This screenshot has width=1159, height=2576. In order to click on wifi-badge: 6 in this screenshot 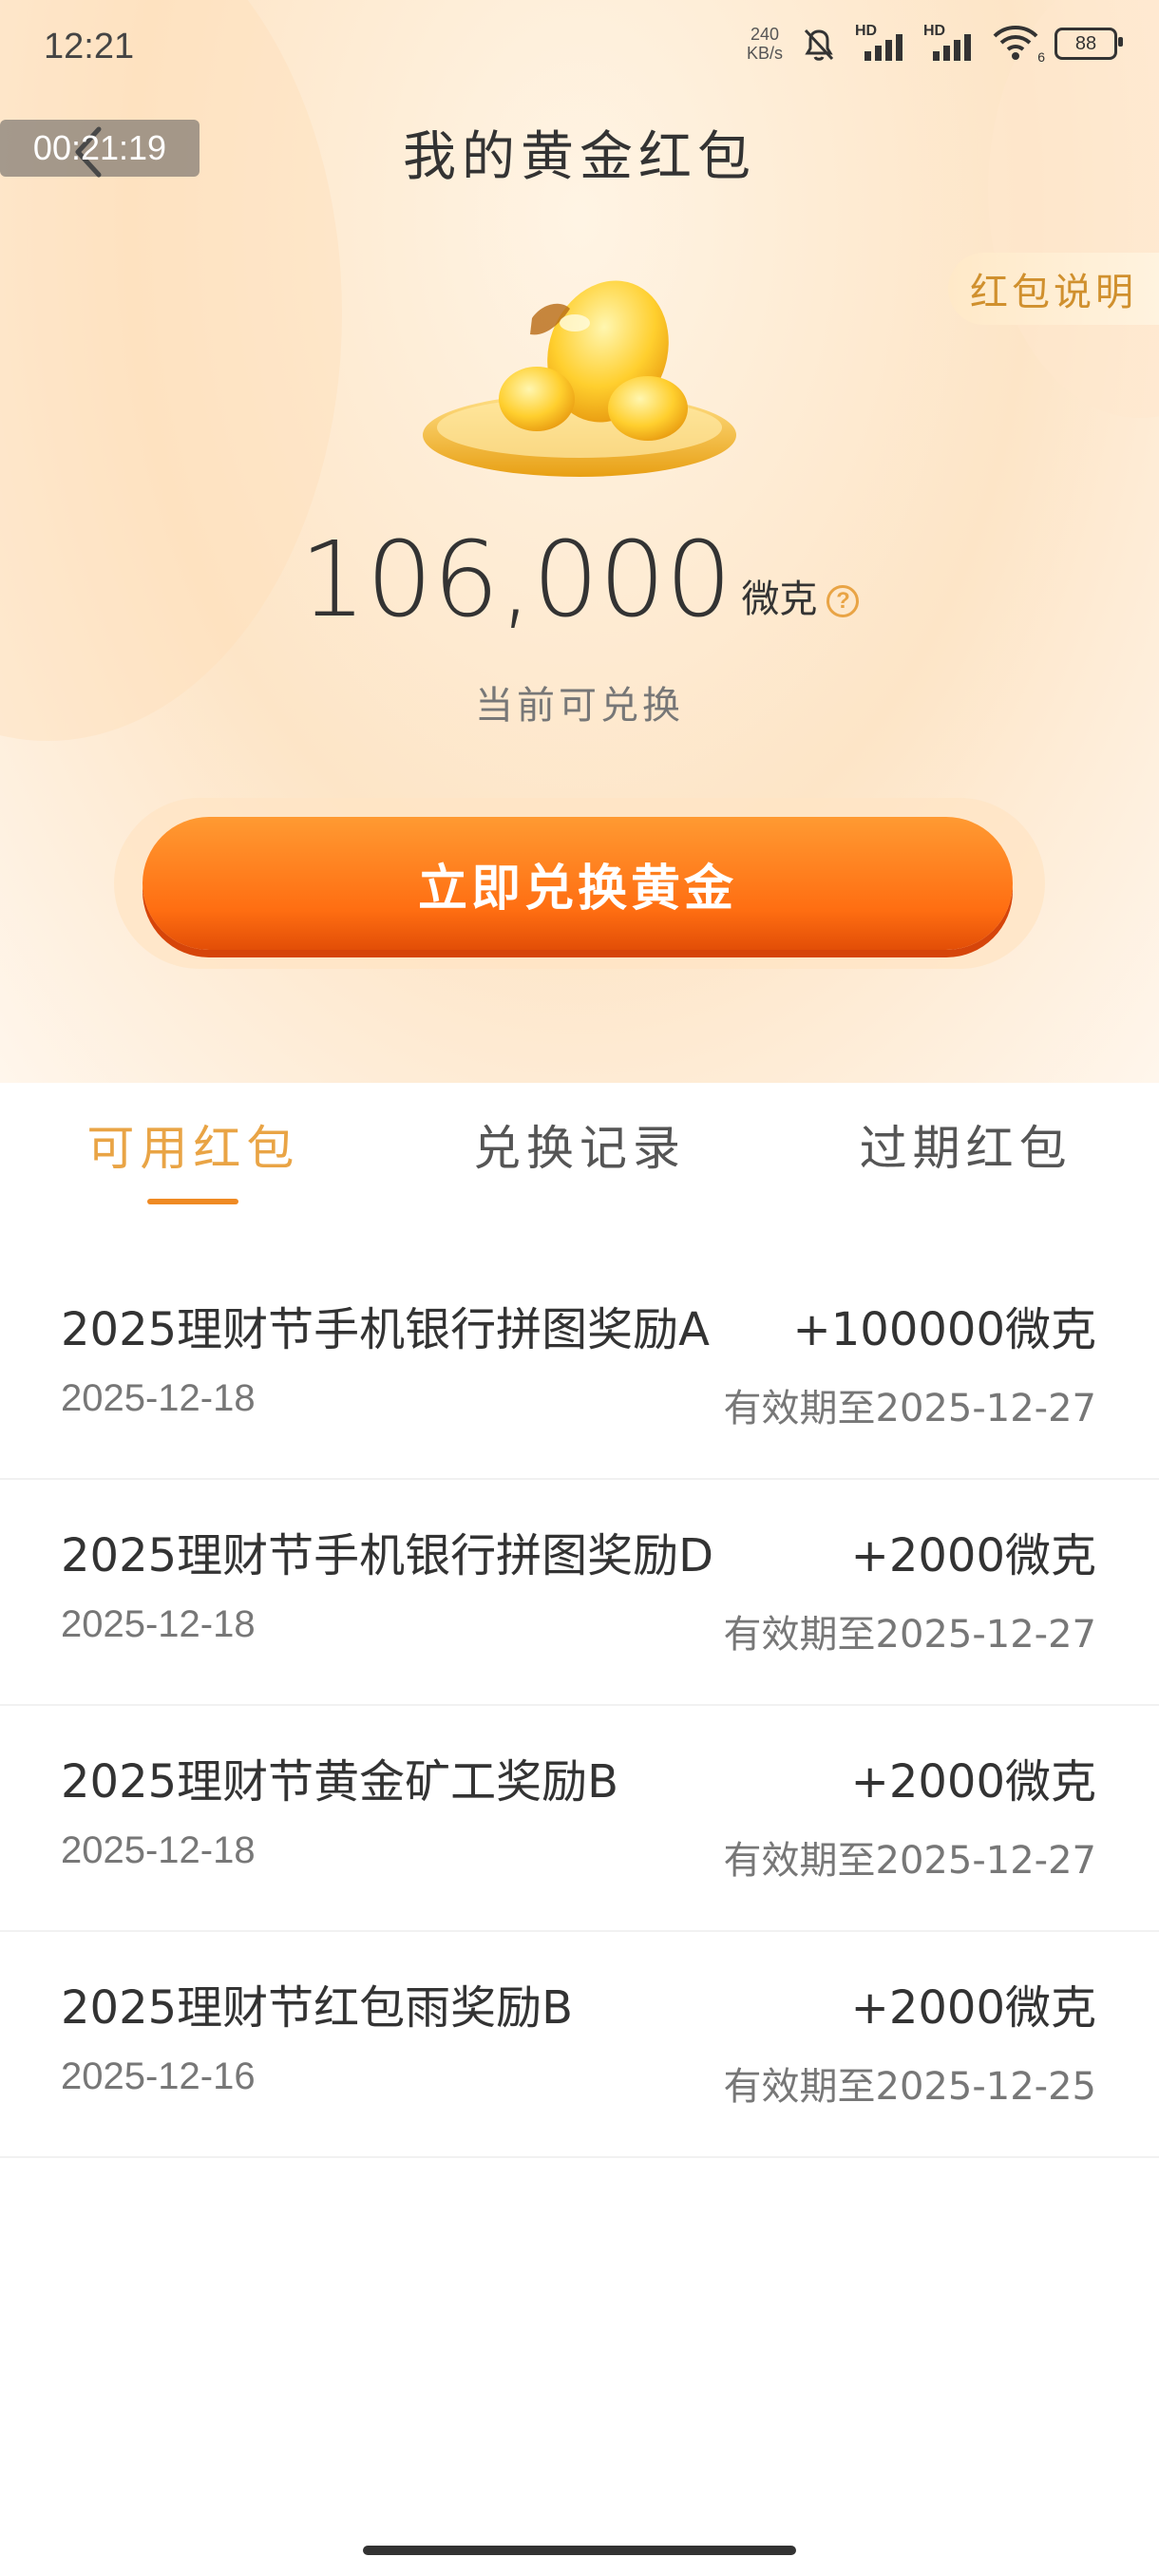, I will do `click(1041, 57)`.